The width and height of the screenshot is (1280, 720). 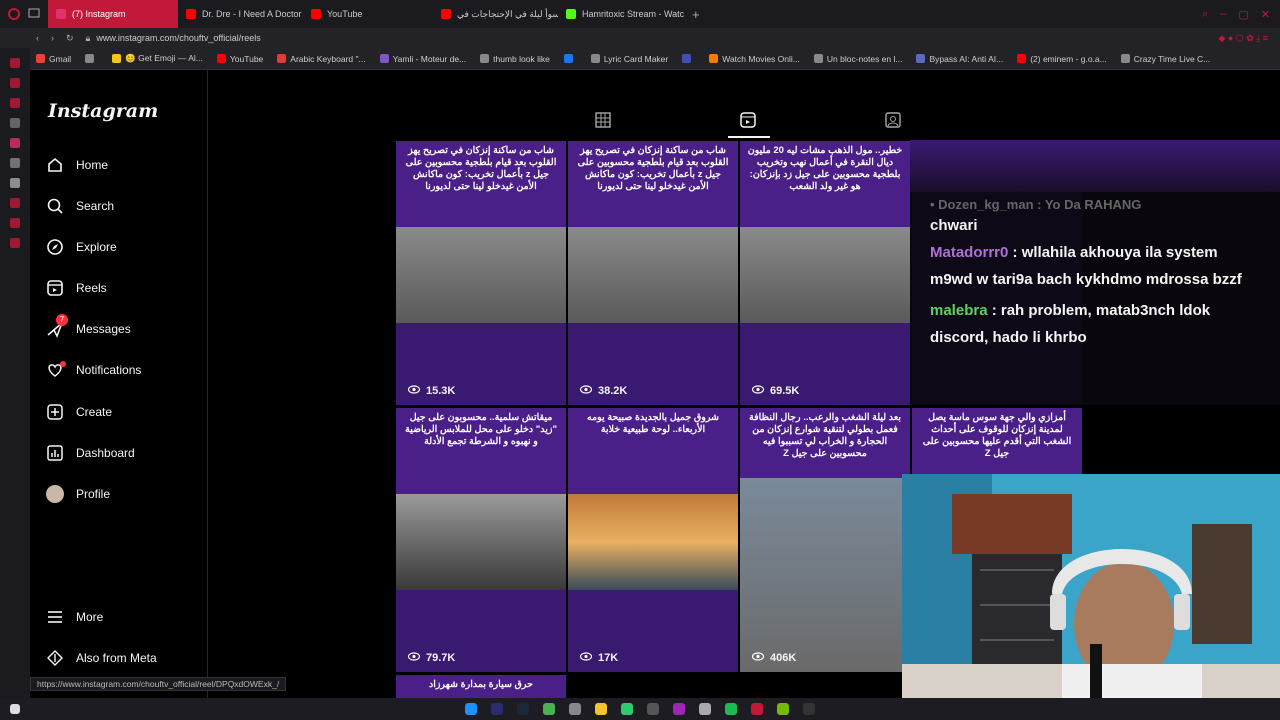 I want to click on url-field: www.instagram.com/chouftv_official/reels, so click(x=178, y=38).